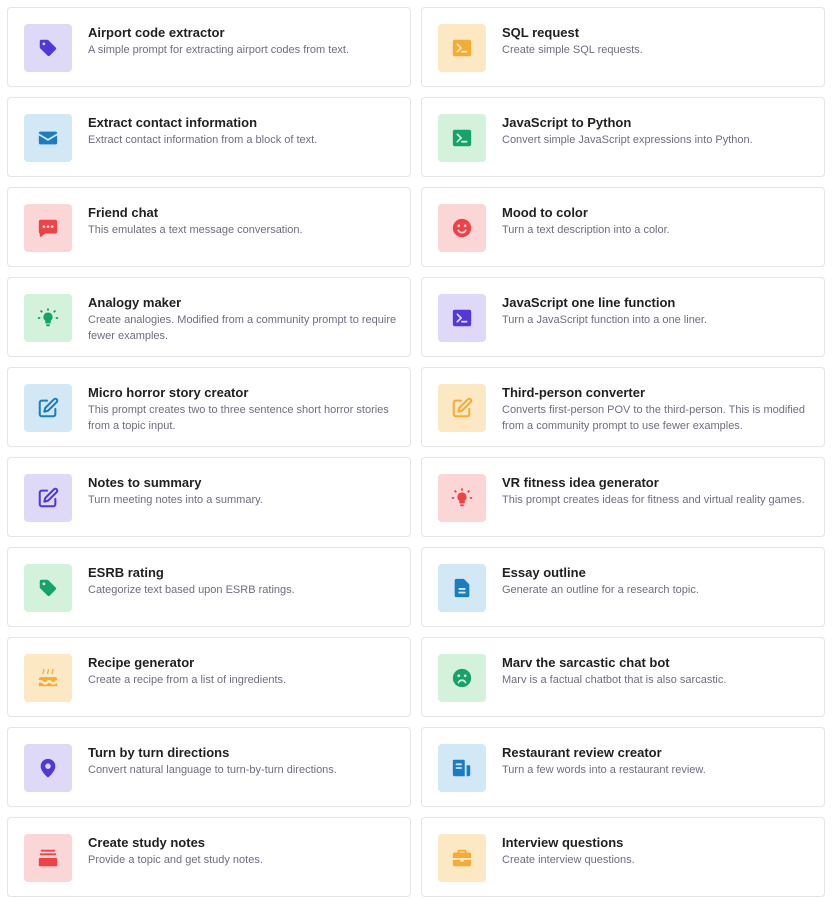 The height and width of the screenshot is (898, 834). I want to click on example-description: Create simple SQL requests., so click(572, 50).